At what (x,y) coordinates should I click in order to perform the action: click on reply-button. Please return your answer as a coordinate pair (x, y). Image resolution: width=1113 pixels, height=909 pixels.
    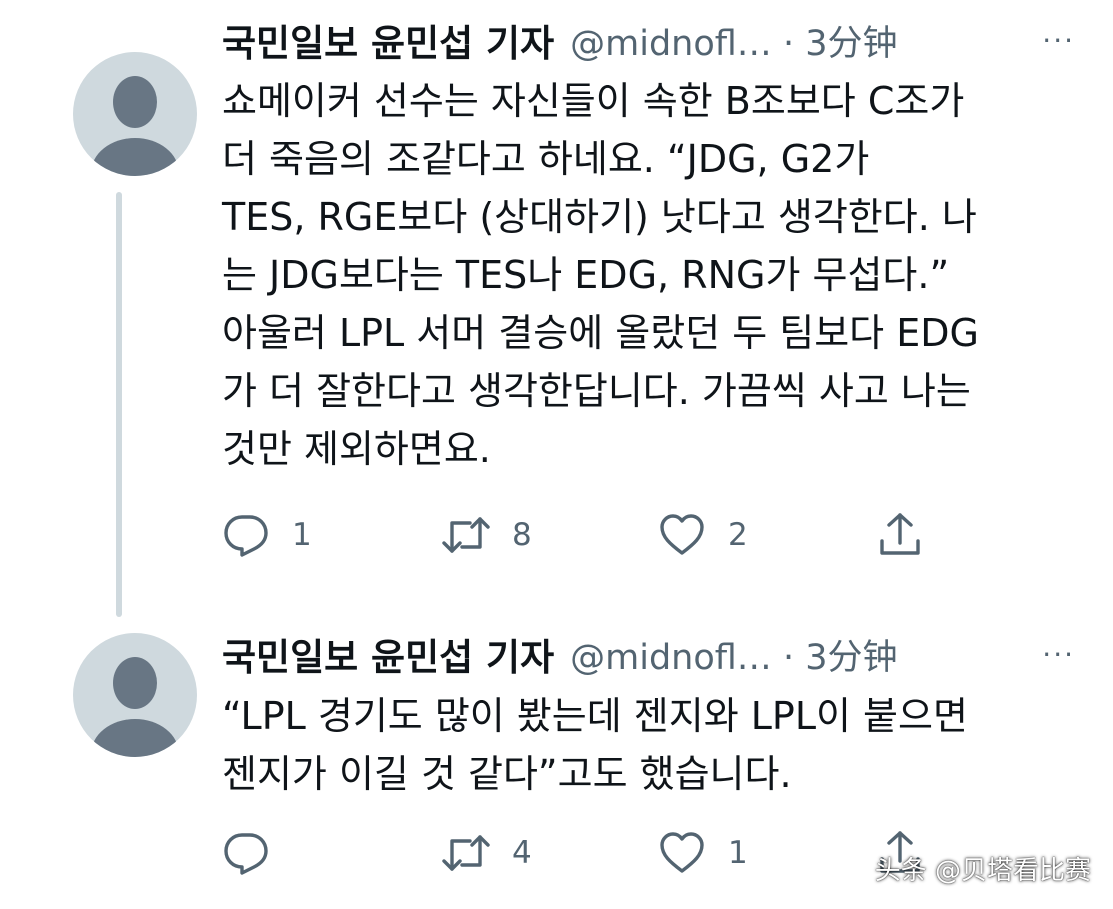
    Looking at the image, I should click on (257, 853).